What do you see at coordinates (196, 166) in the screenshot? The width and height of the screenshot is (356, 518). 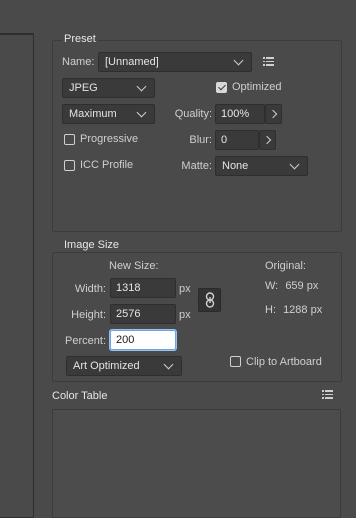 I see `matte-label: Matte:` at bounding box center [196, 166].